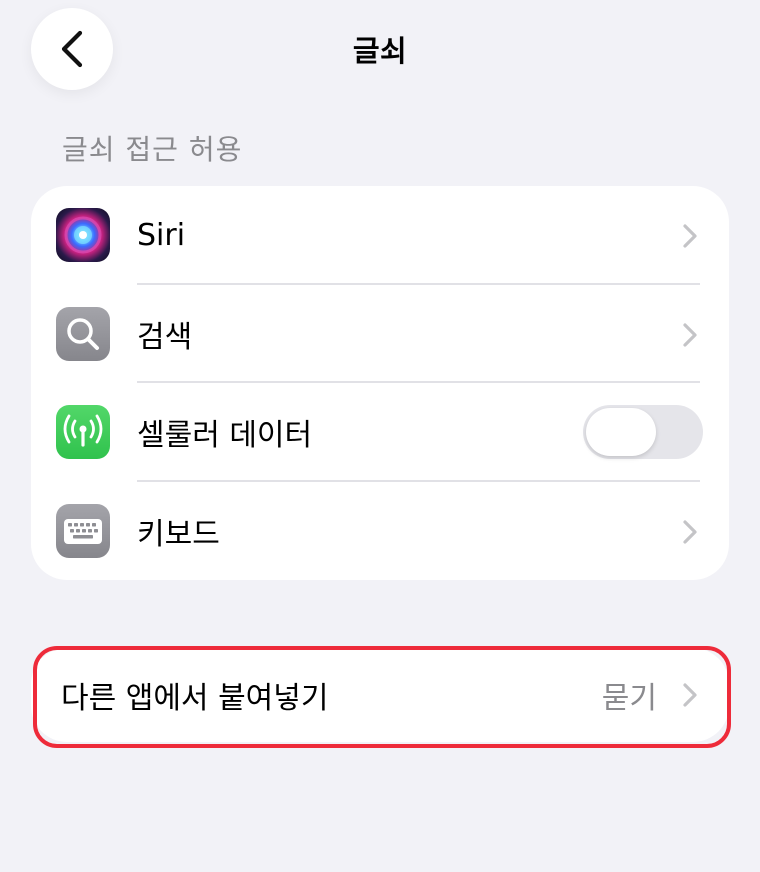  I want to click on navigation-bar: 글쇠, so click(380, 50).